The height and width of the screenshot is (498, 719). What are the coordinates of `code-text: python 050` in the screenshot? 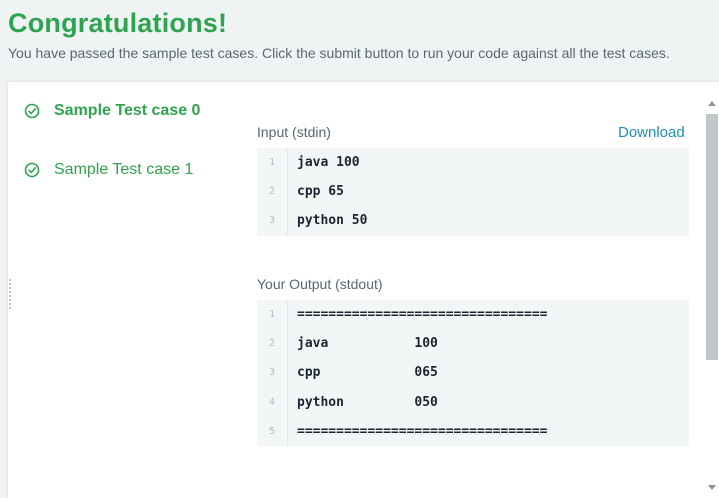 It's located at (367, 402).